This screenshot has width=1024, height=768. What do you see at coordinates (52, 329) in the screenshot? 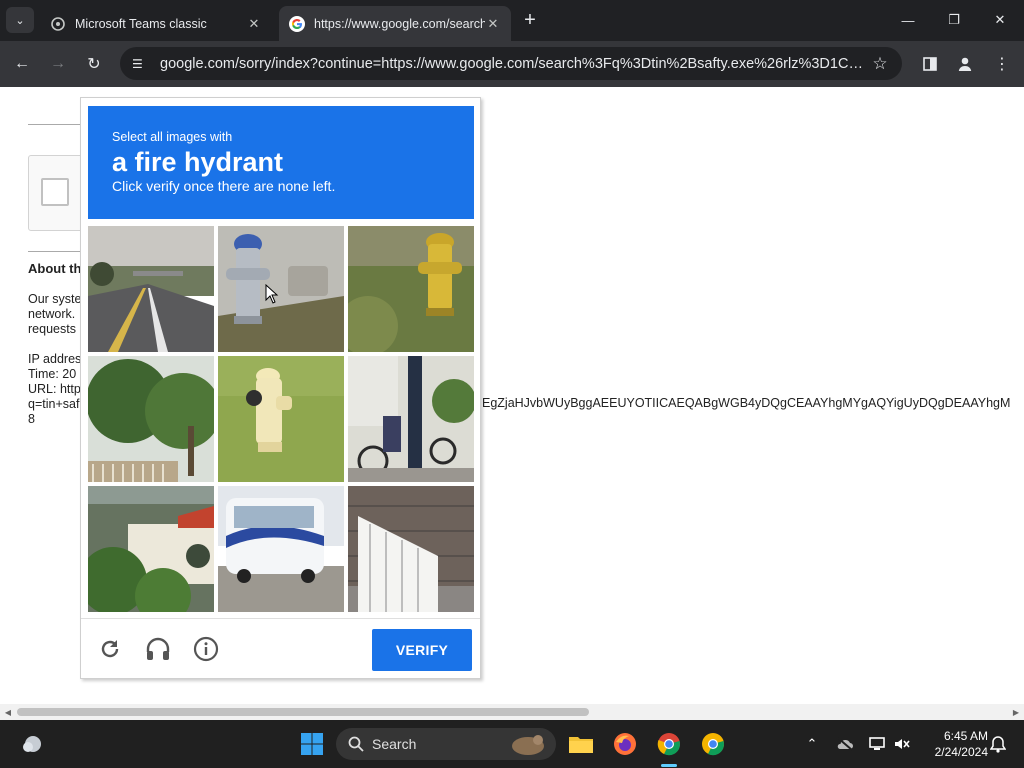
I see `page-paragraph-line: requests` at bounding box center [52, 329].